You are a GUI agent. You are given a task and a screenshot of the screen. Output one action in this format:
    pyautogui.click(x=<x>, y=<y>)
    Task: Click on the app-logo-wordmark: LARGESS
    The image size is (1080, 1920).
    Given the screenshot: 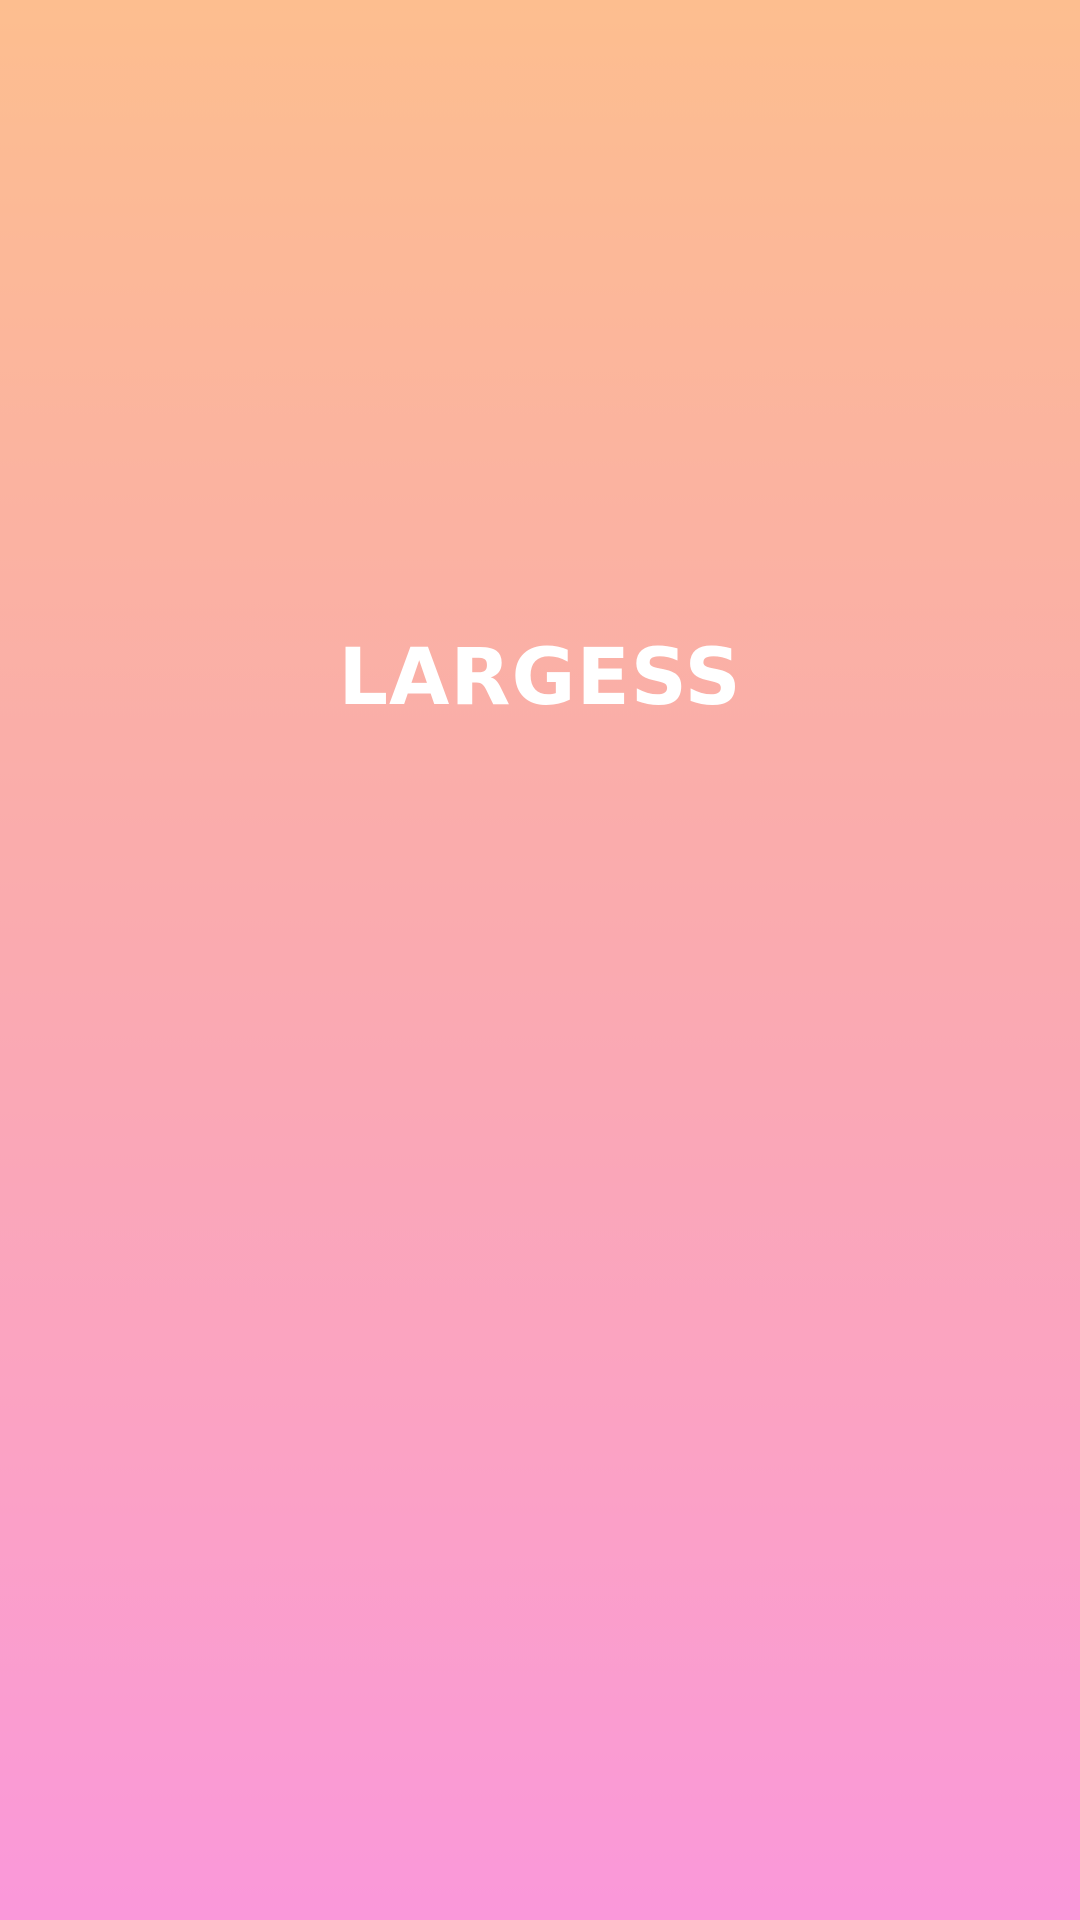 What is the action you would take?
    pyautogui.click(x=540, y=678)
    